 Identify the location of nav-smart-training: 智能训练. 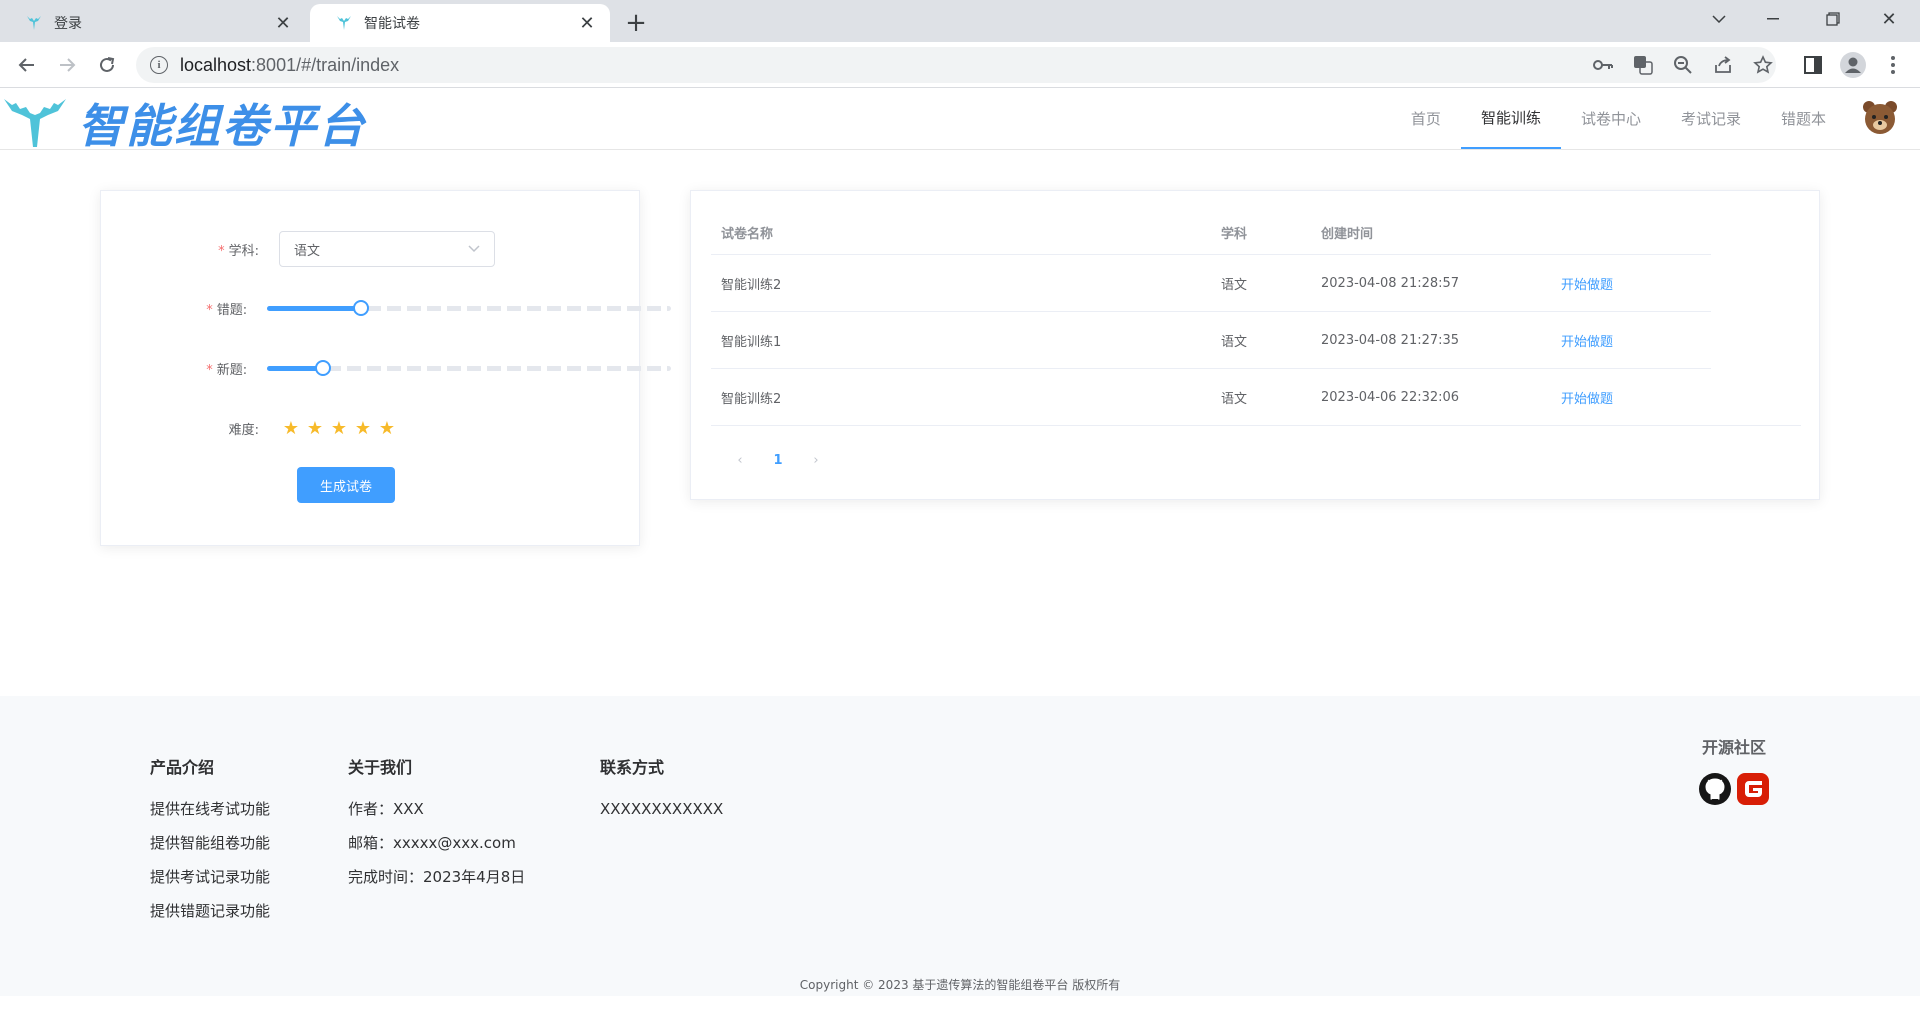
(1510, 118).